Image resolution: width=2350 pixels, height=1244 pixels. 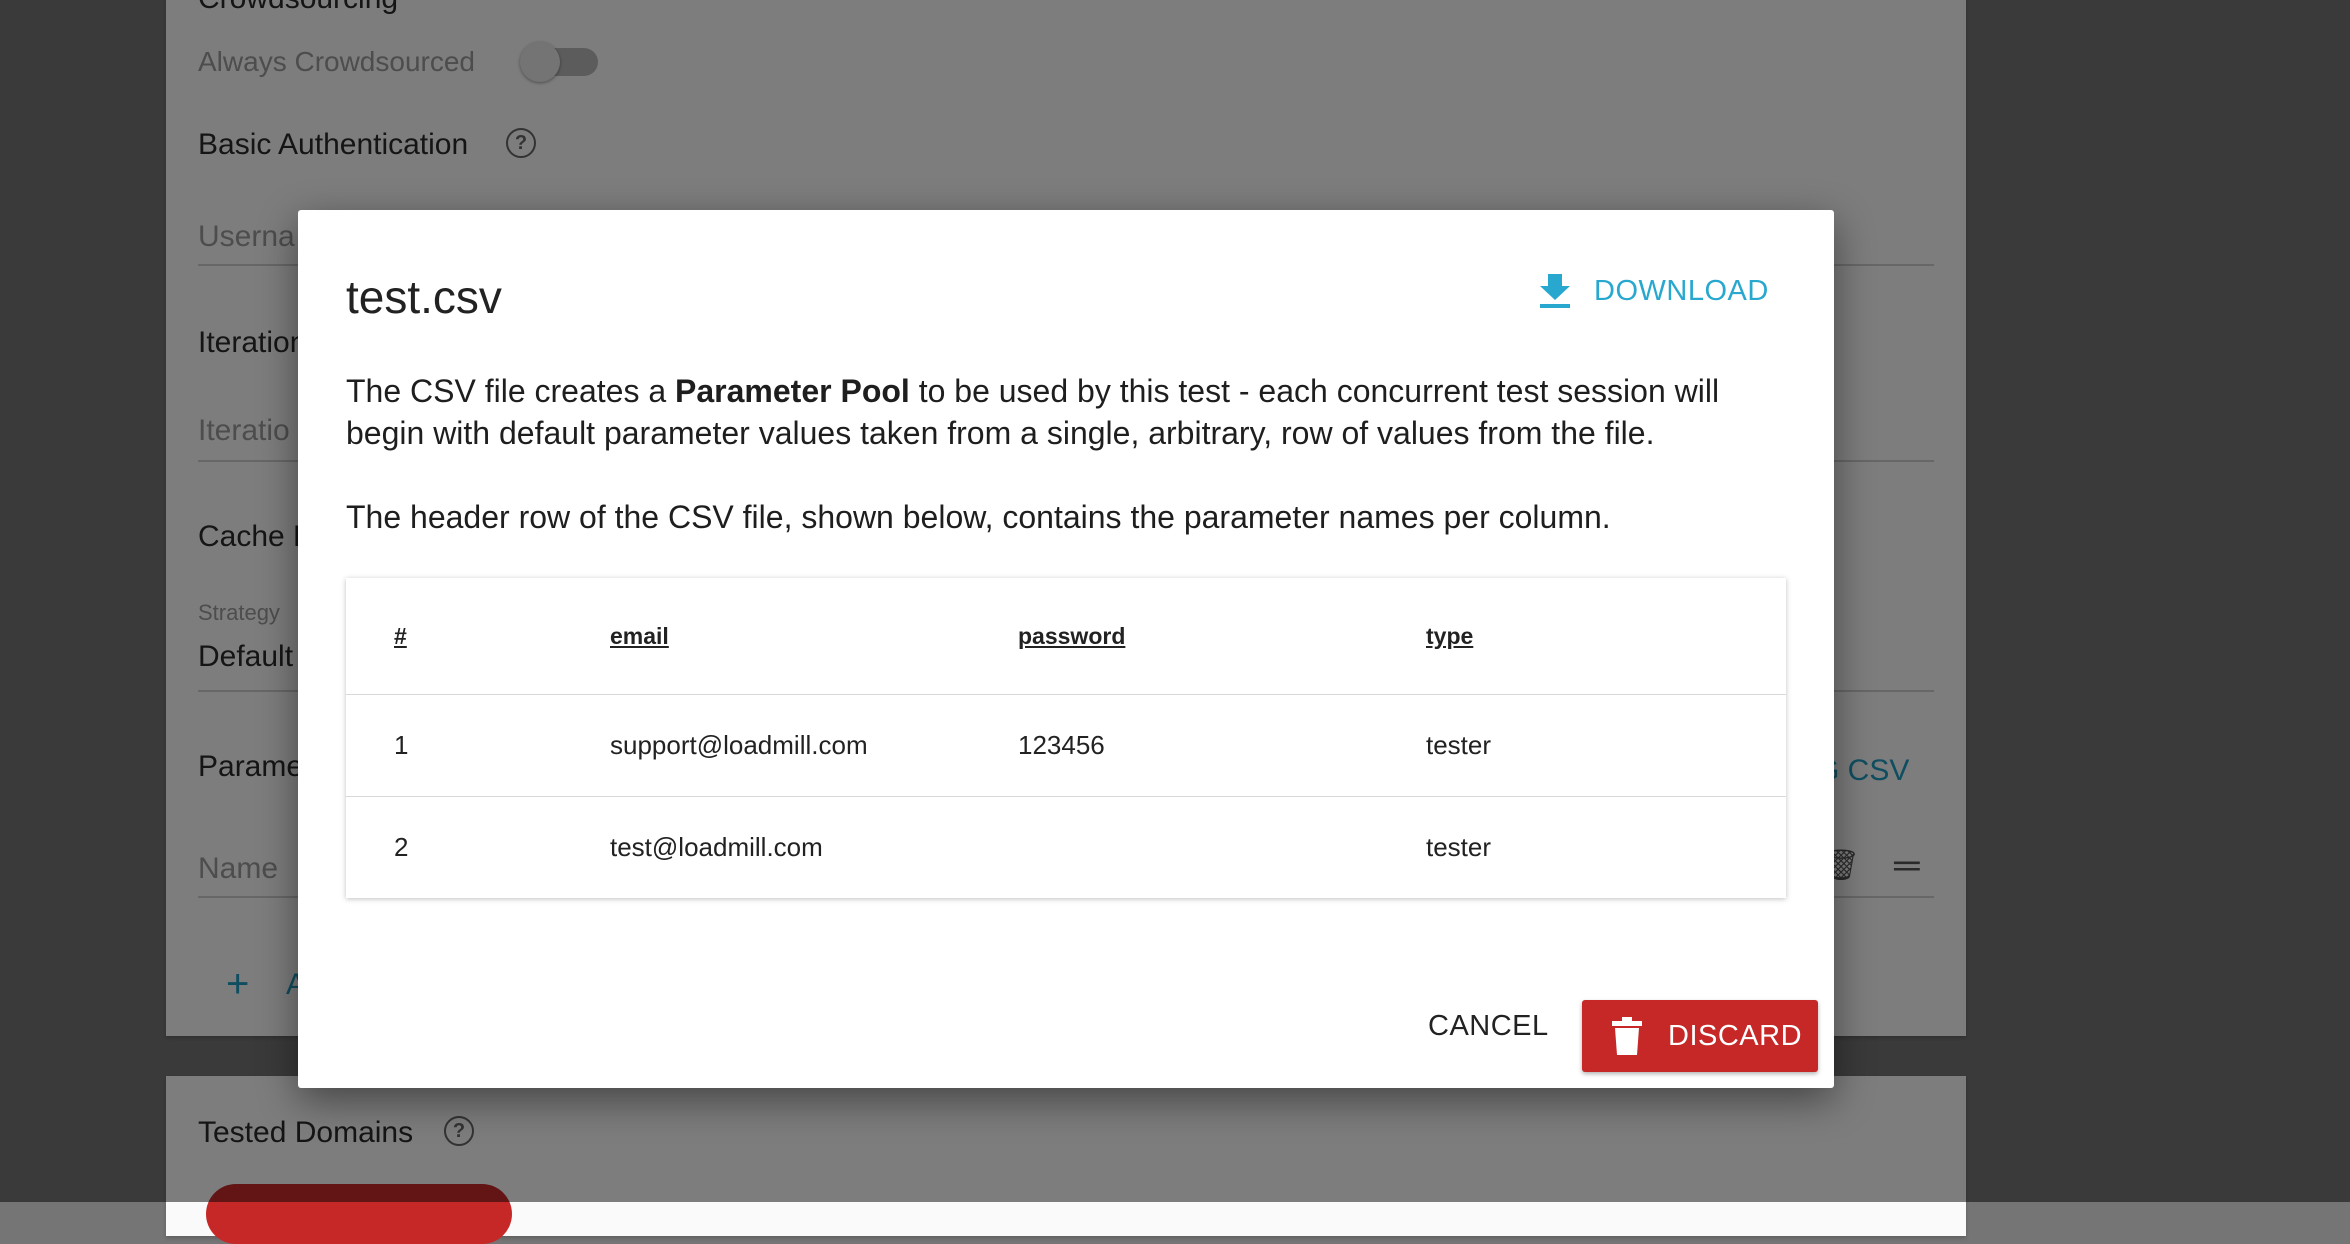 I want to click on dialog-title: test.csv, so click(x=424, y=297).